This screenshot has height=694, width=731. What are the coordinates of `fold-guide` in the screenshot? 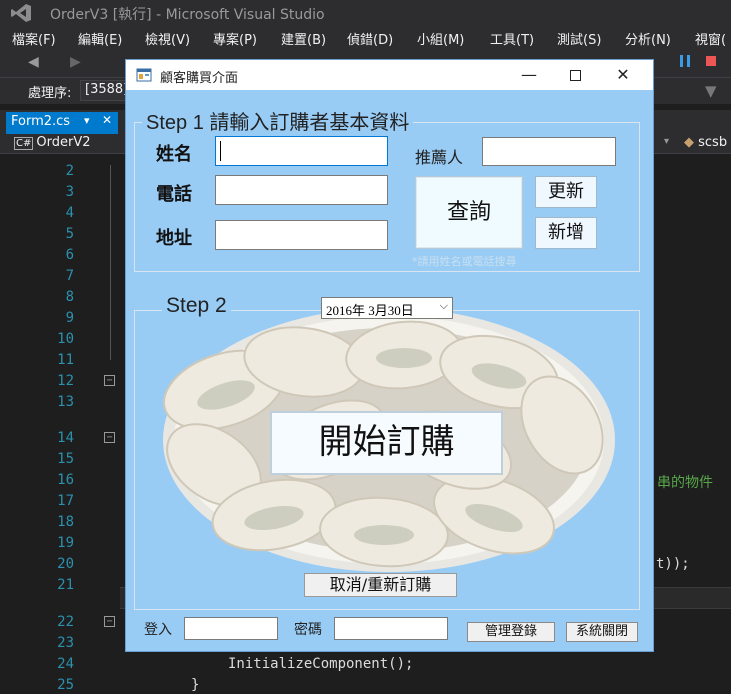 It's located at (110, 262).